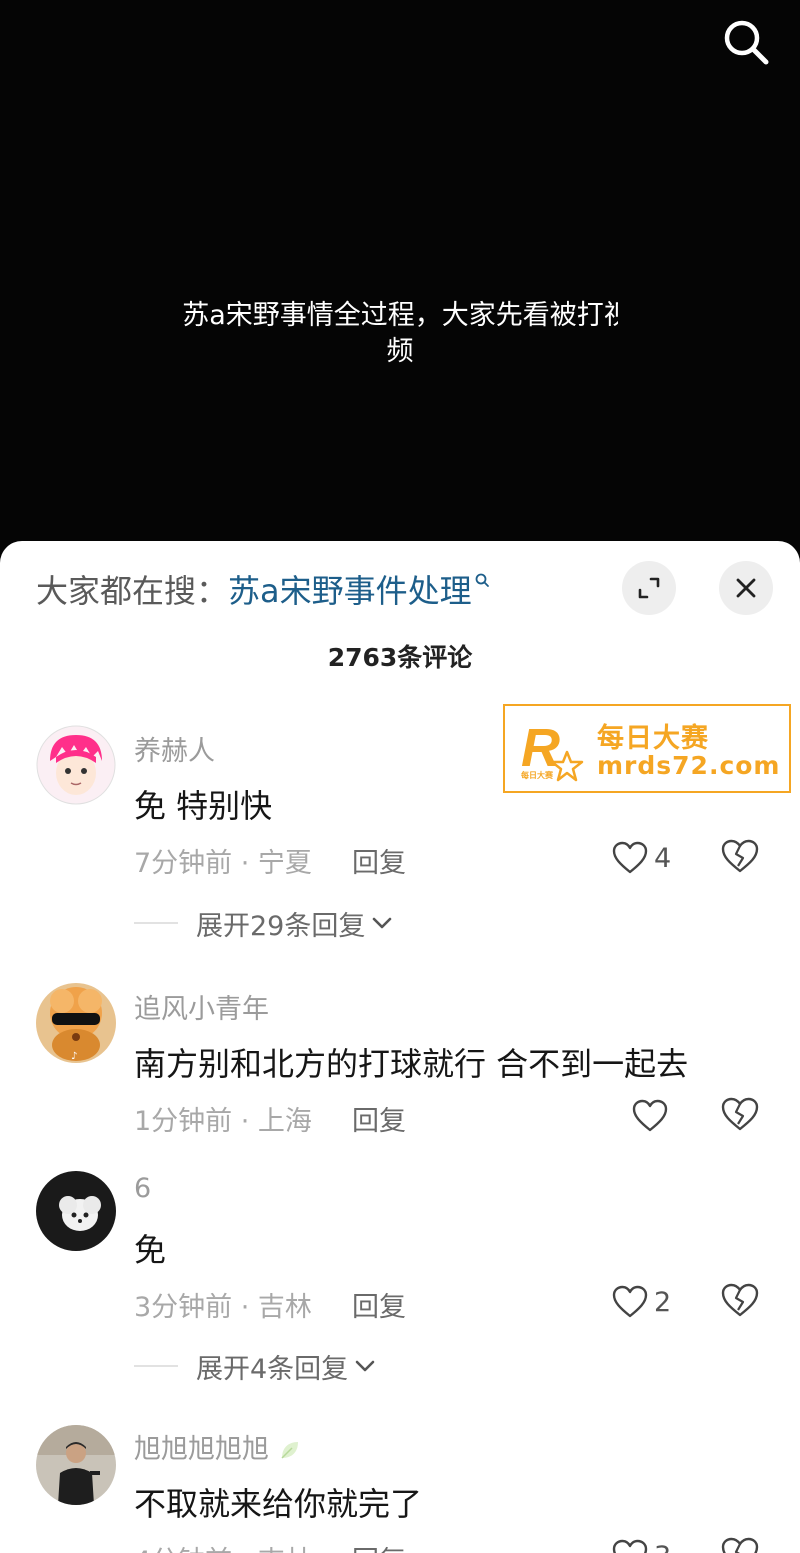 This screenshot has height=1553, width=800. What do you see at coordinates (610, 315) in the screenshot?
I see `caption-cut-char: 视` at bounding box center [610, 315].